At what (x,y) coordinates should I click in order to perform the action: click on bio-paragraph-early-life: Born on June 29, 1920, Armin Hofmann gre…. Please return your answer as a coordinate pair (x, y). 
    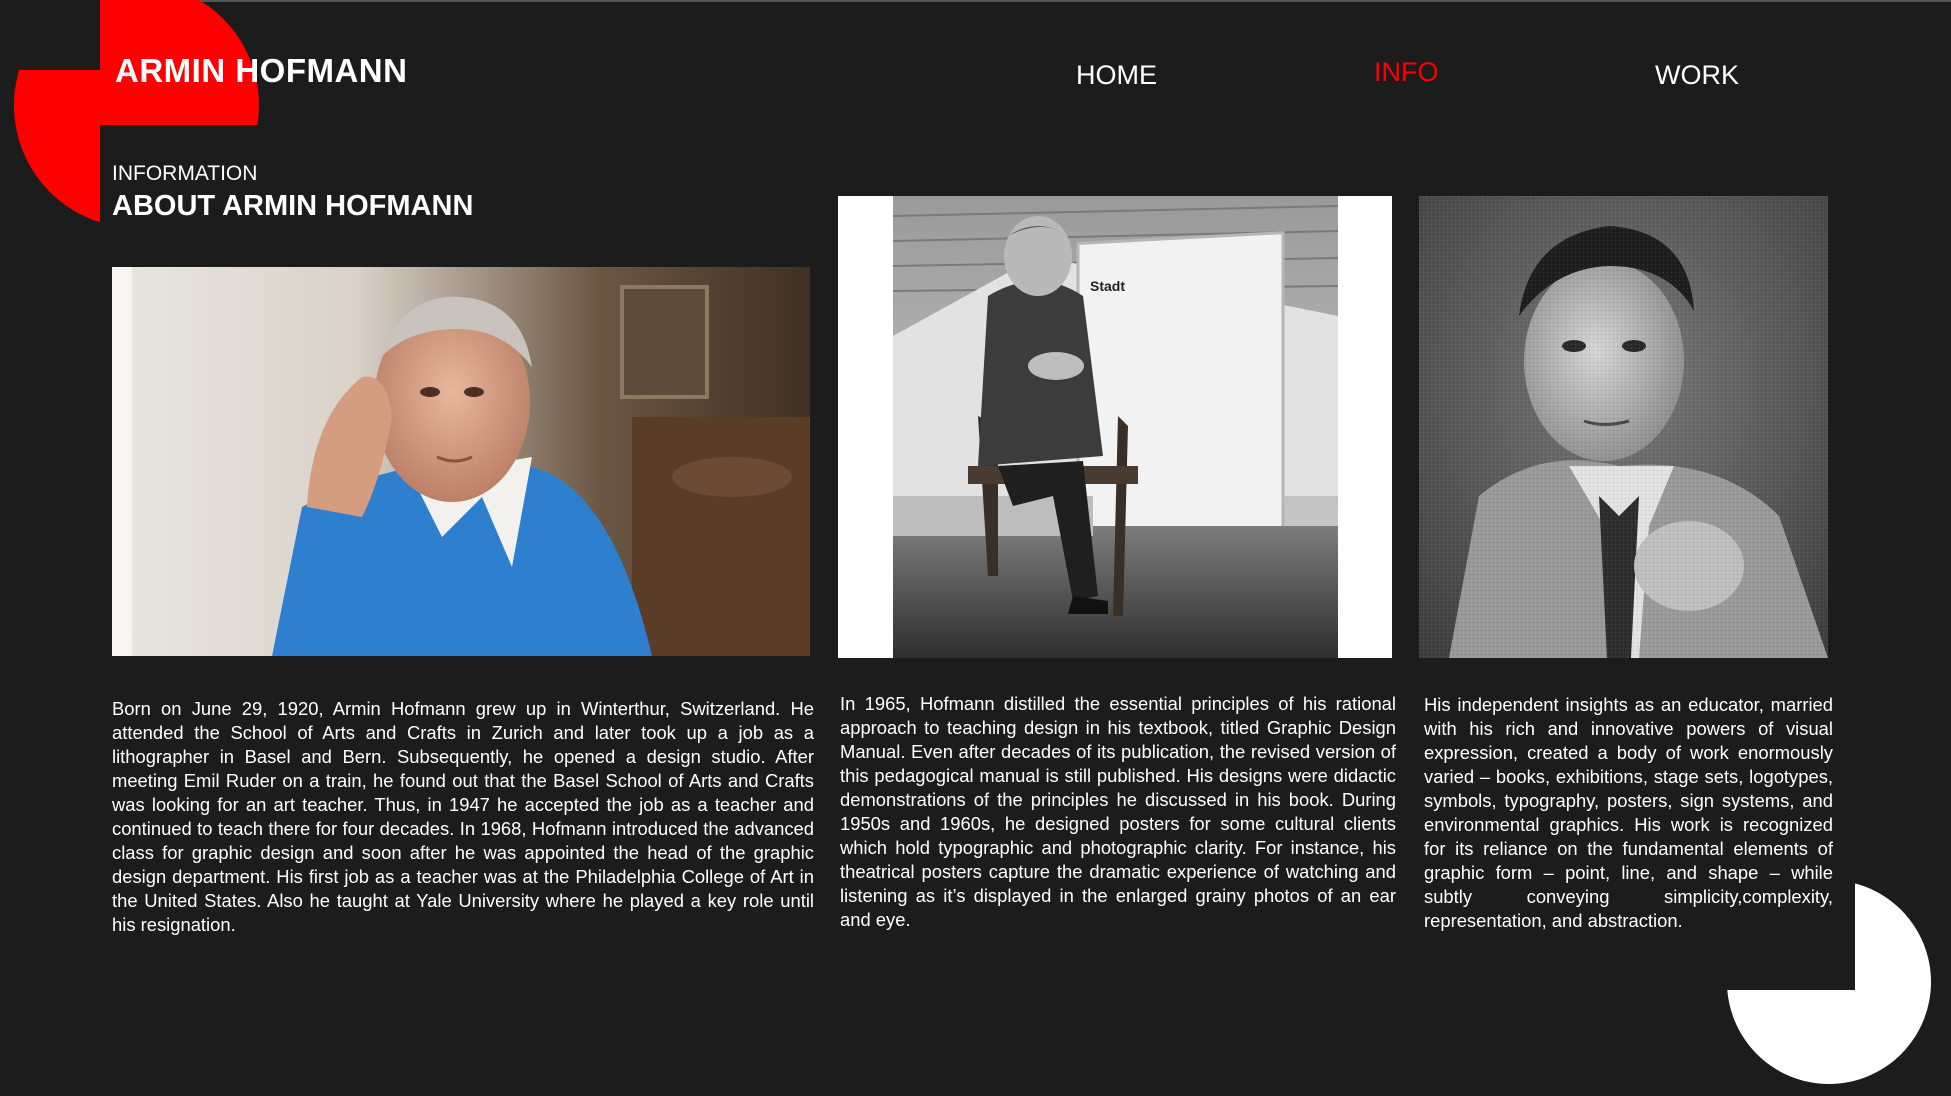
    Looking at the image, I should click on (463, 816).